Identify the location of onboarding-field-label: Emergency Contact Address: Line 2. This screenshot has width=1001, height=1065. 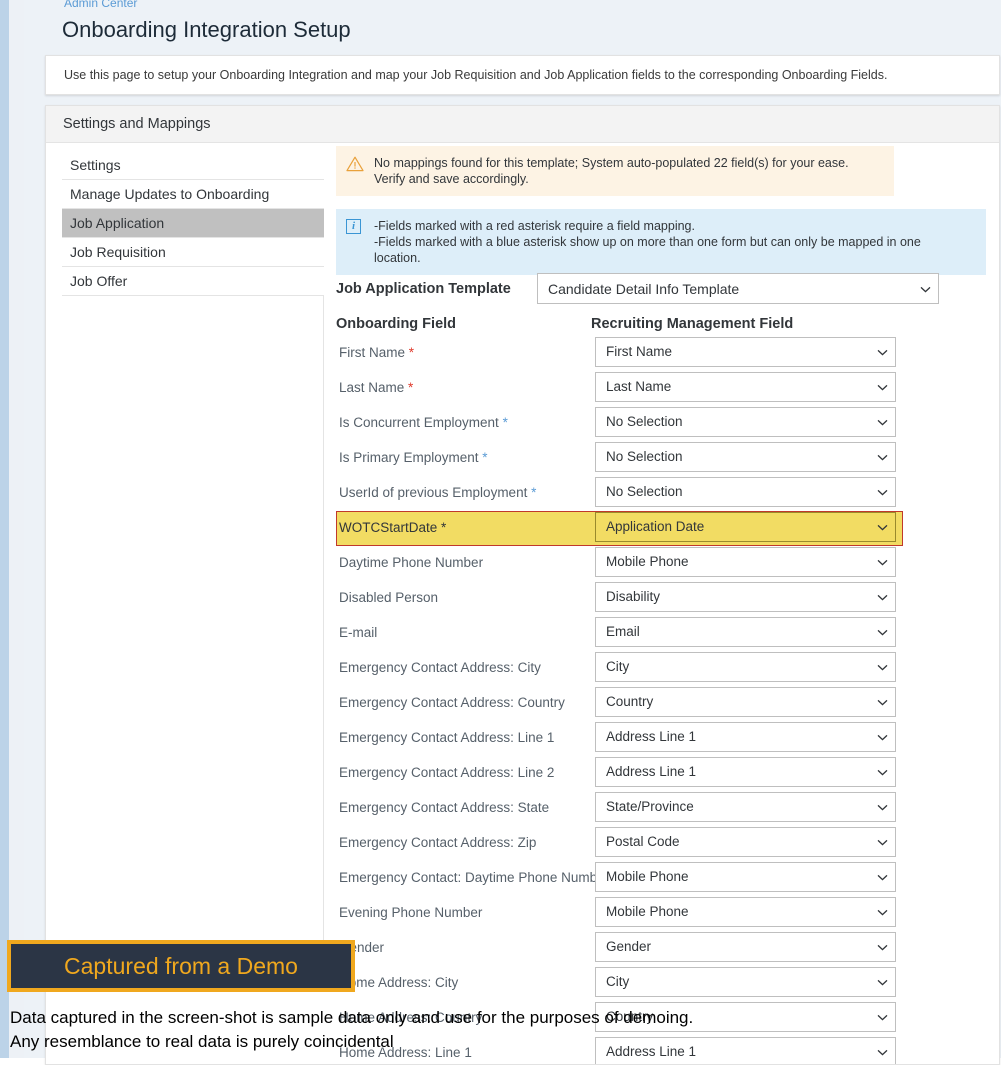
(446, 772).